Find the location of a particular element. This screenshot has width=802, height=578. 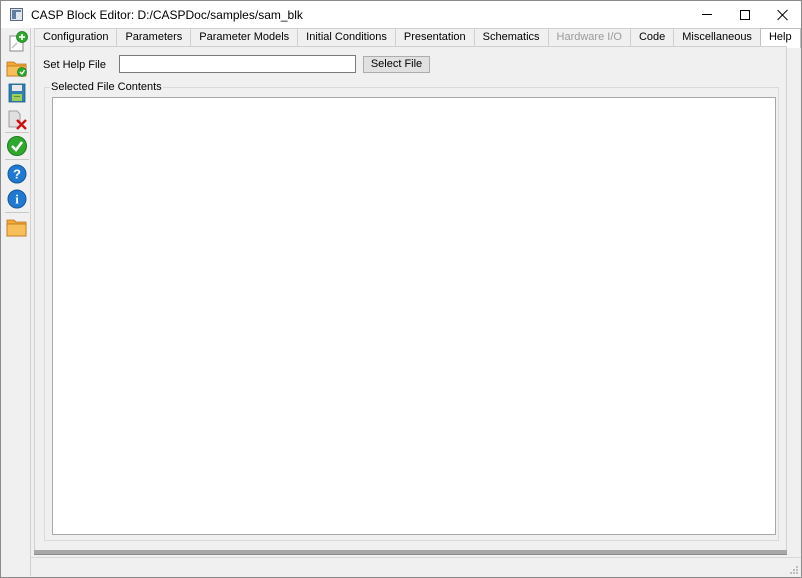

help-file-input is located at coordinates (237, 64).